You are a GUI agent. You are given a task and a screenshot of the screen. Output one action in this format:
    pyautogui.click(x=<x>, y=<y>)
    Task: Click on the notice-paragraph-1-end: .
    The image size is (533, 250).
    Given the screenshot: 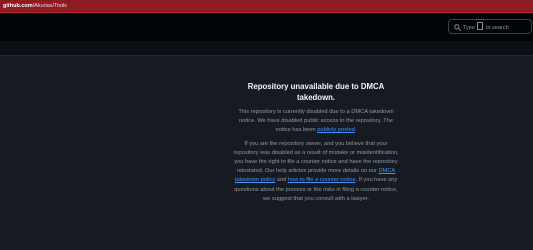 What is the action you would take?
    pyautogui.click(x=355, y=130)
    